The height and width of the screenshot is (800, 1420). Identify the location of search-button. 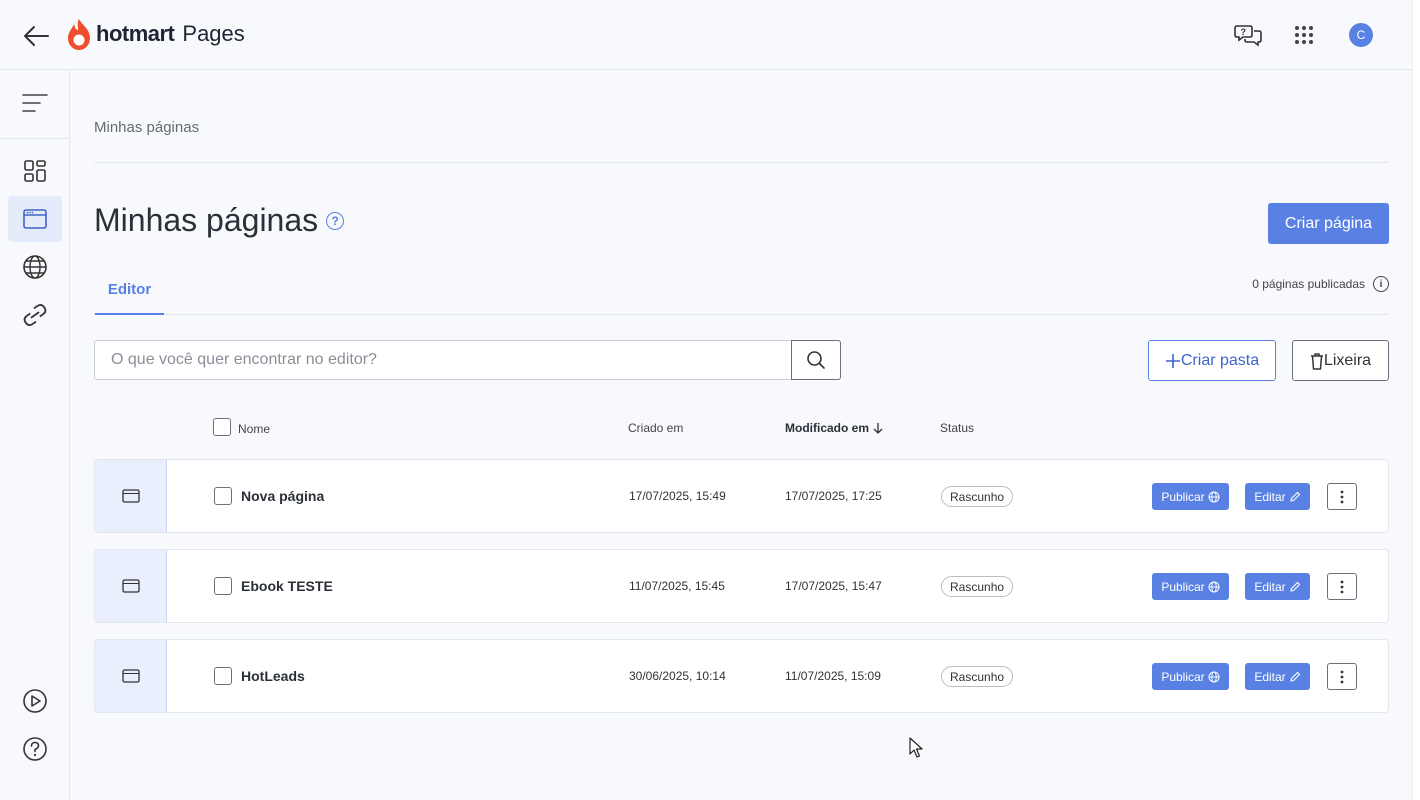
(816, 360).